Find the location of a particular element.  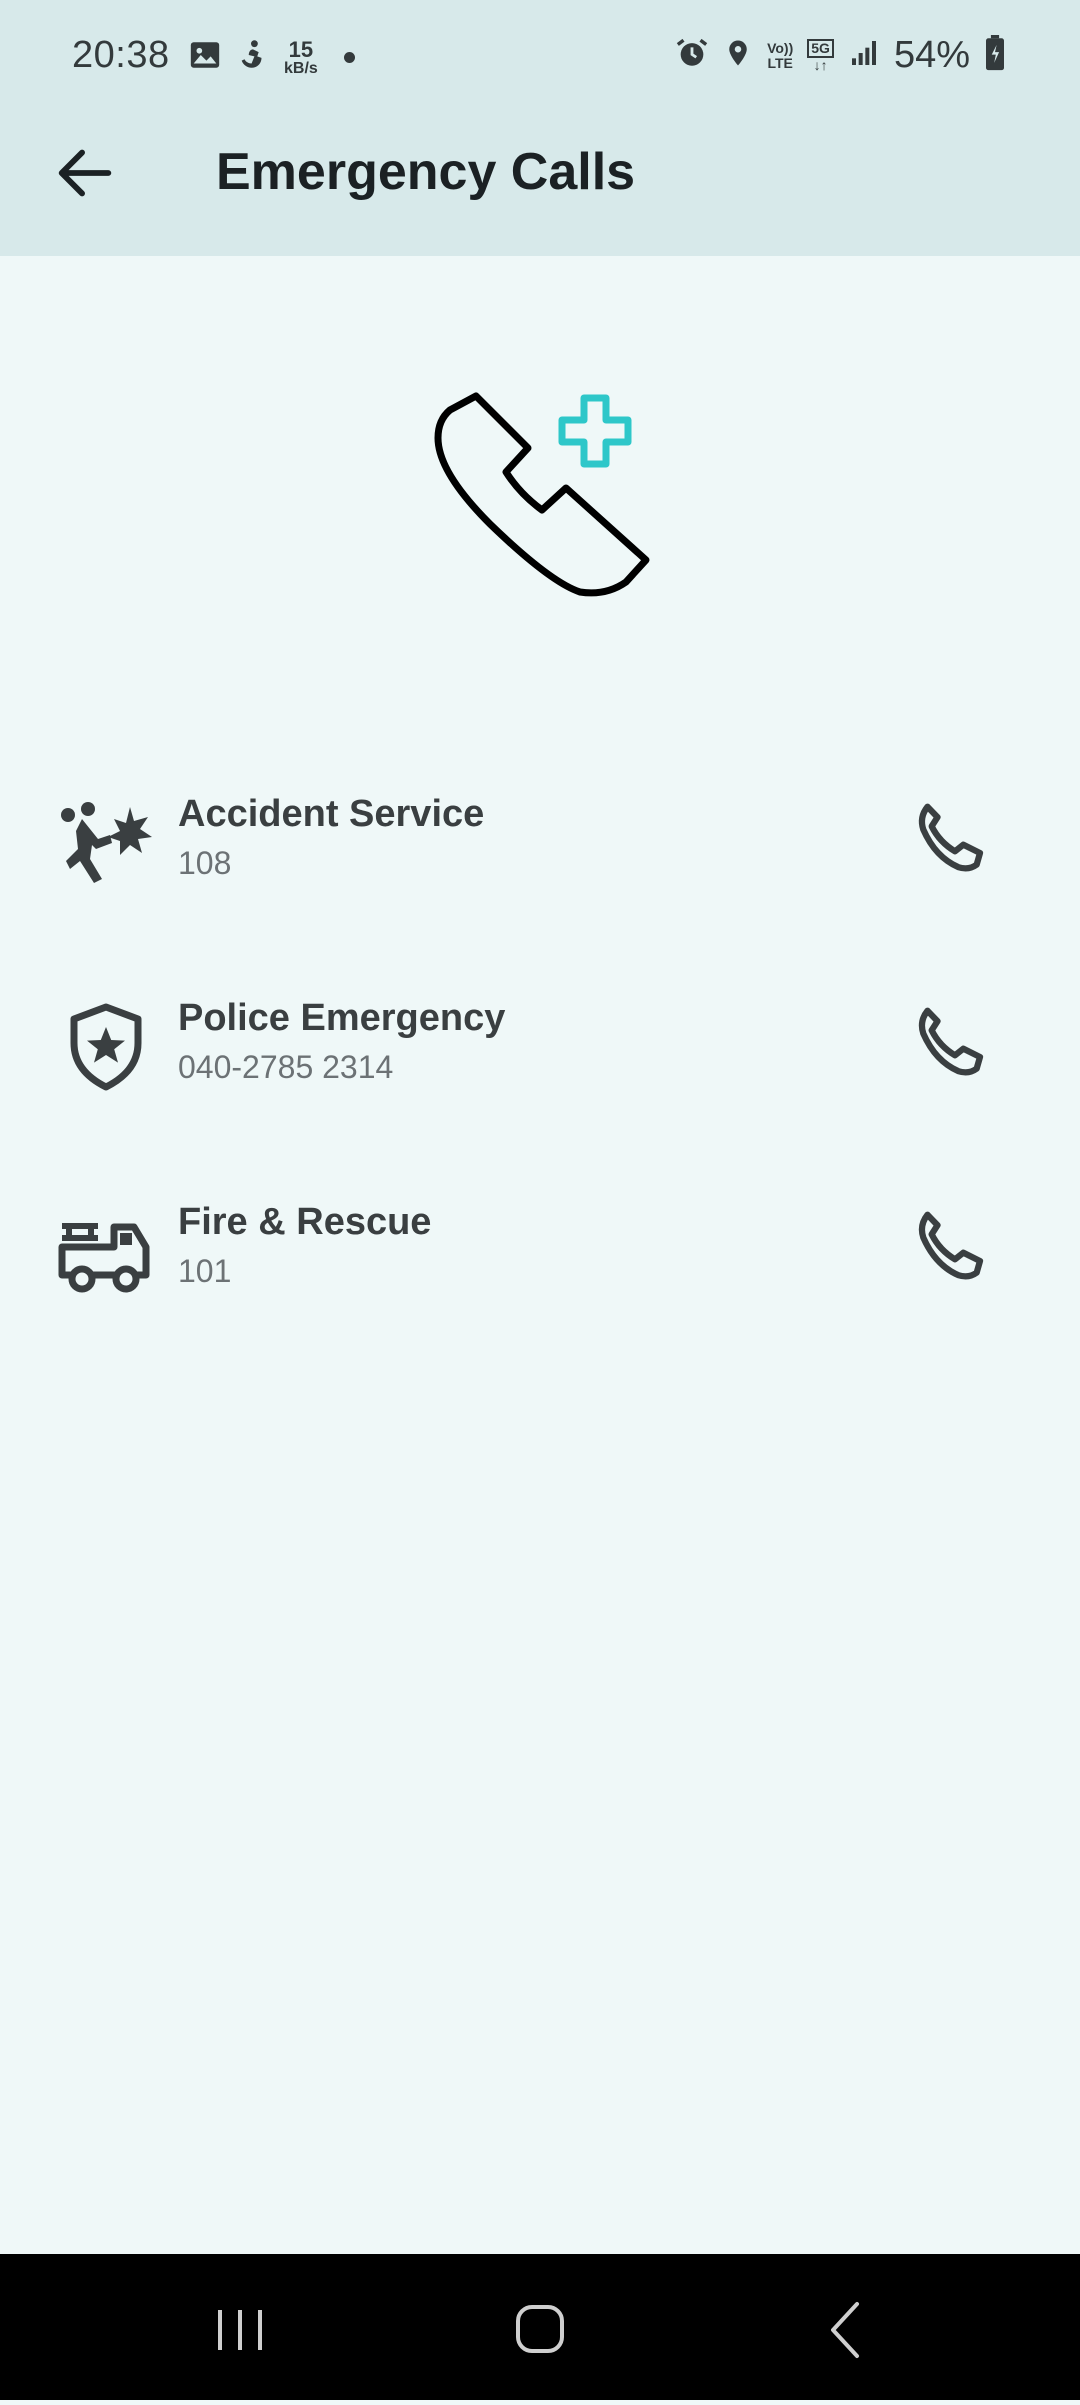

home-icon is located at coordinates (540, 2329).